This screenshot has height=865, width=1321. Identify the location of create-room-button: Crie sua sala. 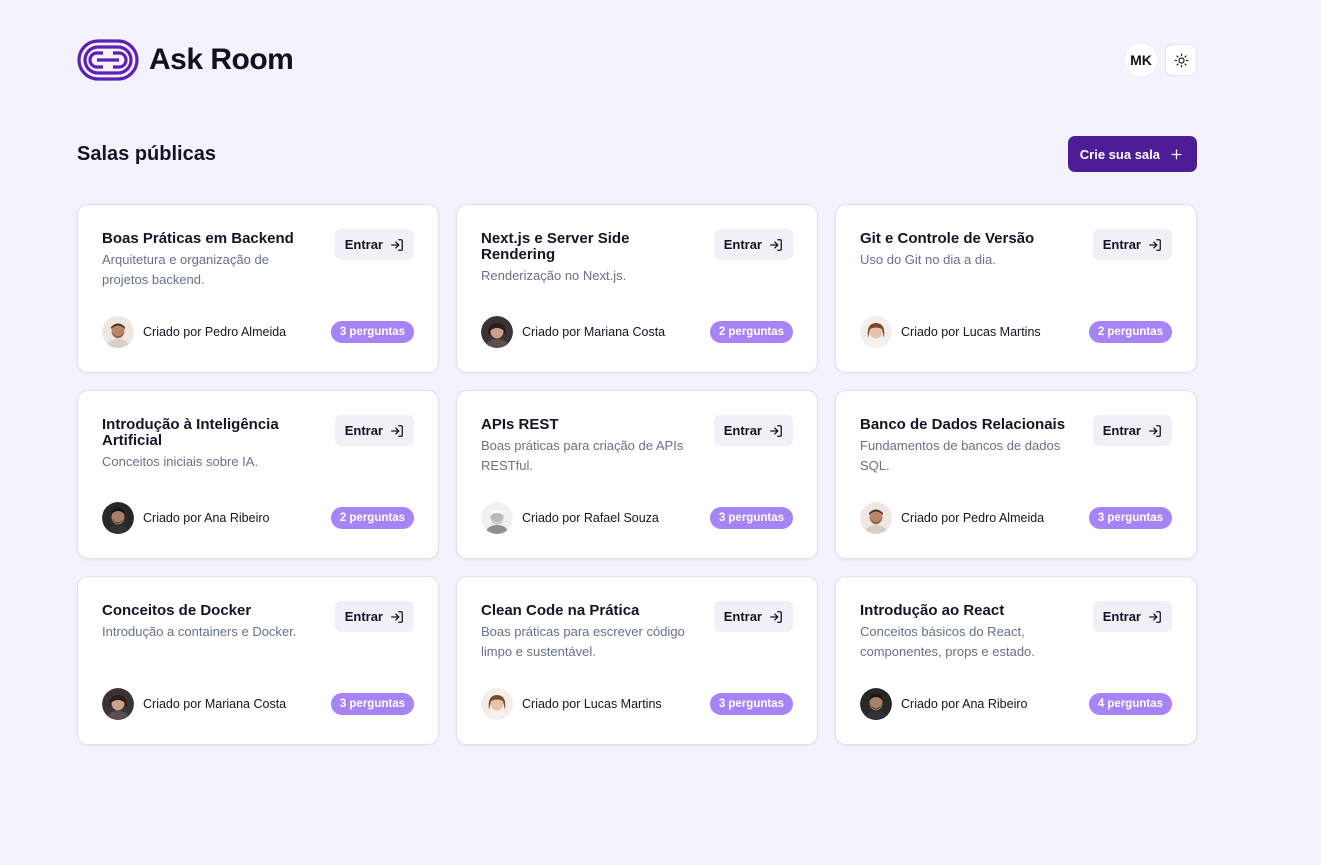
(1132, 154).